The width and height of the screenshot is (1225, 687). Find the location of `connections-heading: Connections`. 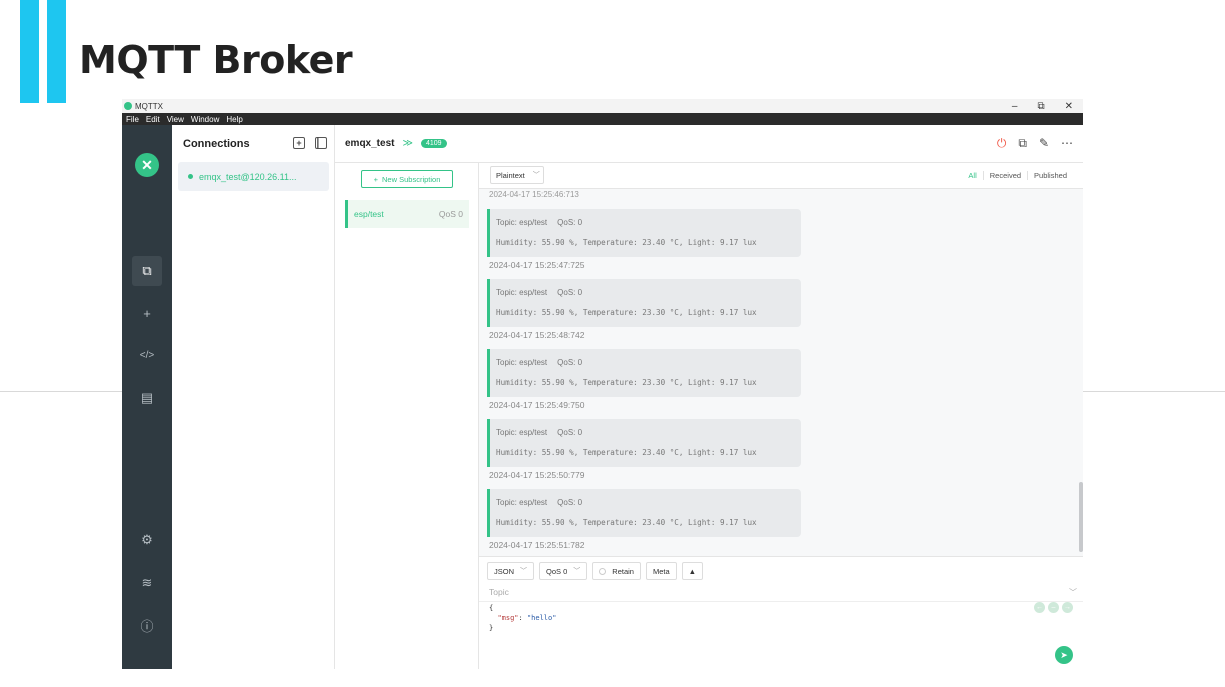

connections-heading: Connections is located at coordinates (216, 144).